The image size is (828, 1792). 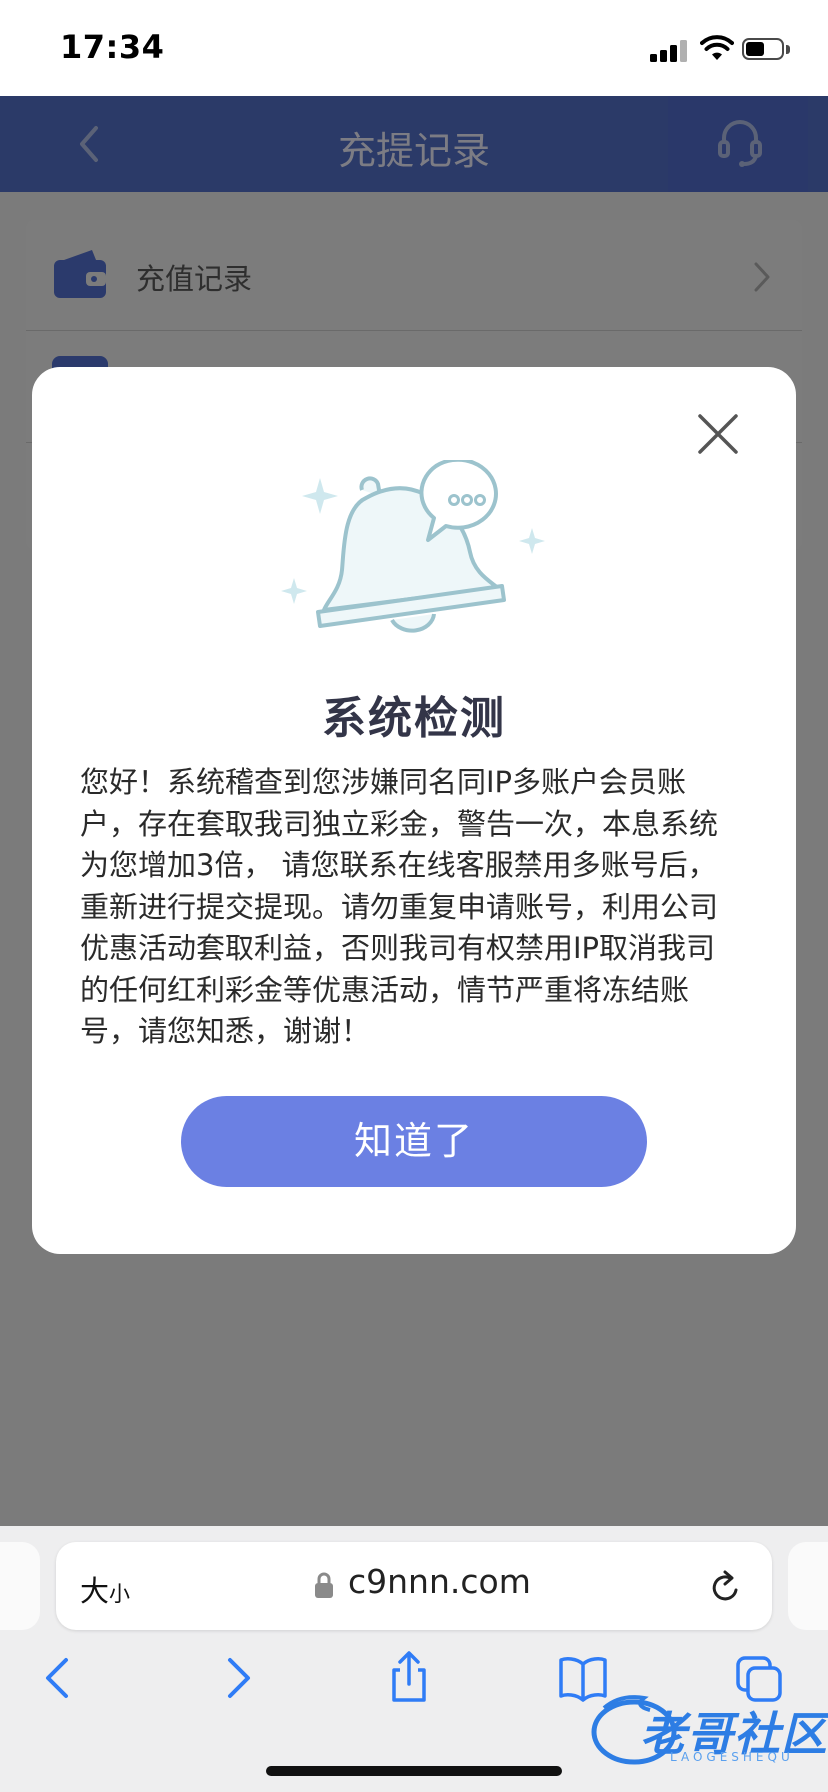 What do you see at coordinates (414, 718) in the screenshot?
I see `dialog-title: 系统检测` at bounding box center [414, 718].